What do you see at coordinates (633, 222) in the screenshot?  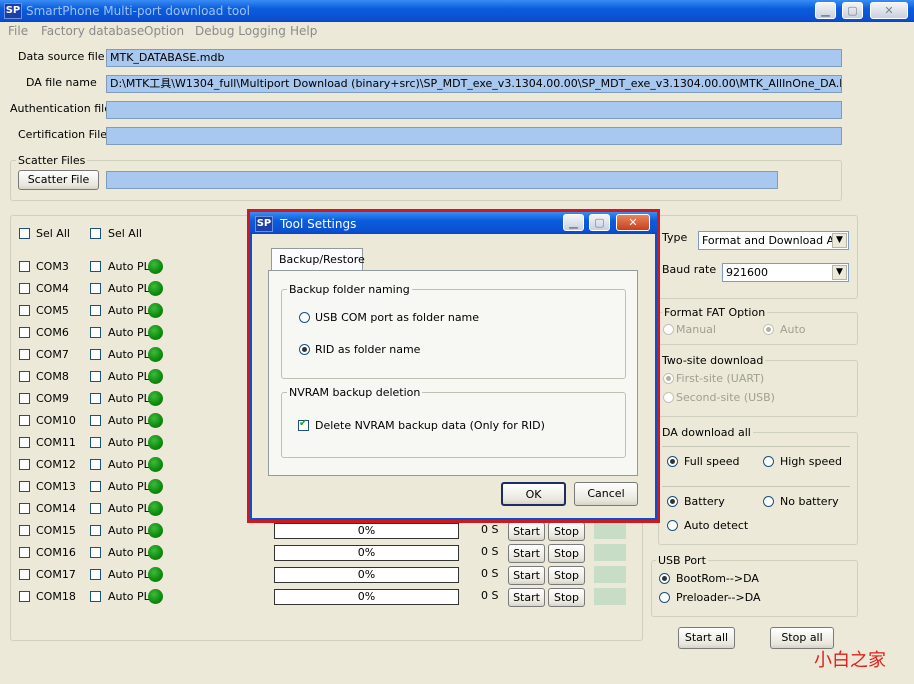 I see `dialog-close-button: ✕` at bounding box center [633, 222].